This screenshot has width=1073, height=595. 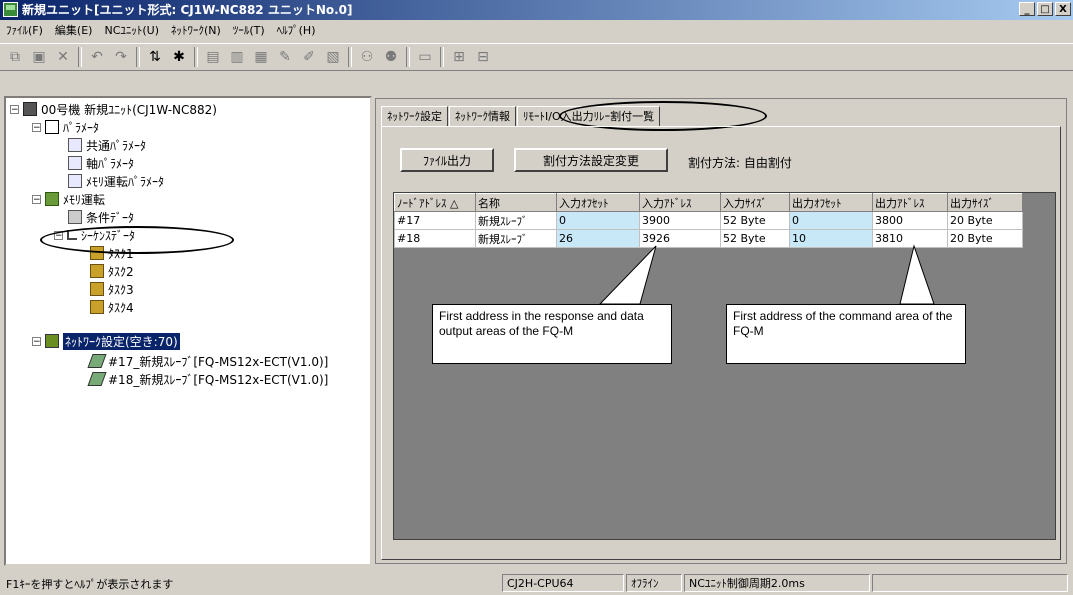 I want to click on menu-network: ﾈｯﾄﾜｰｸ(N), so click(x=196, y=30).